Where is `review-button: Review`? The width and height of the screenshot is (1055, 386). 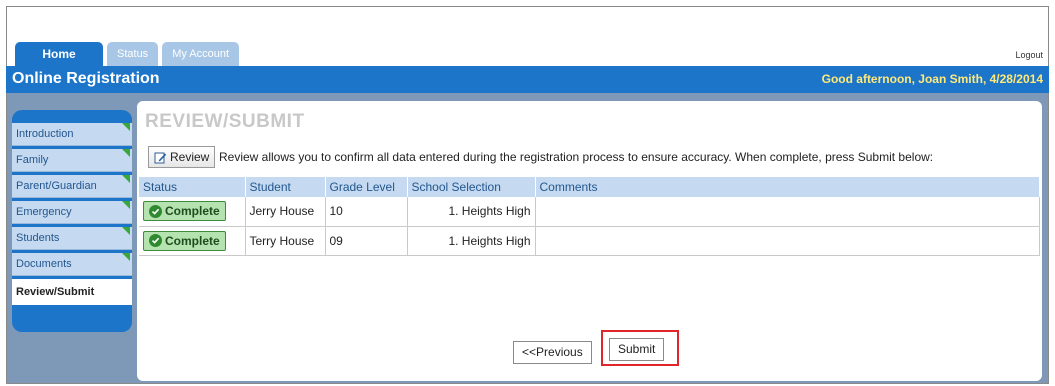 review-button: Review is located at coordinates (182, 157).